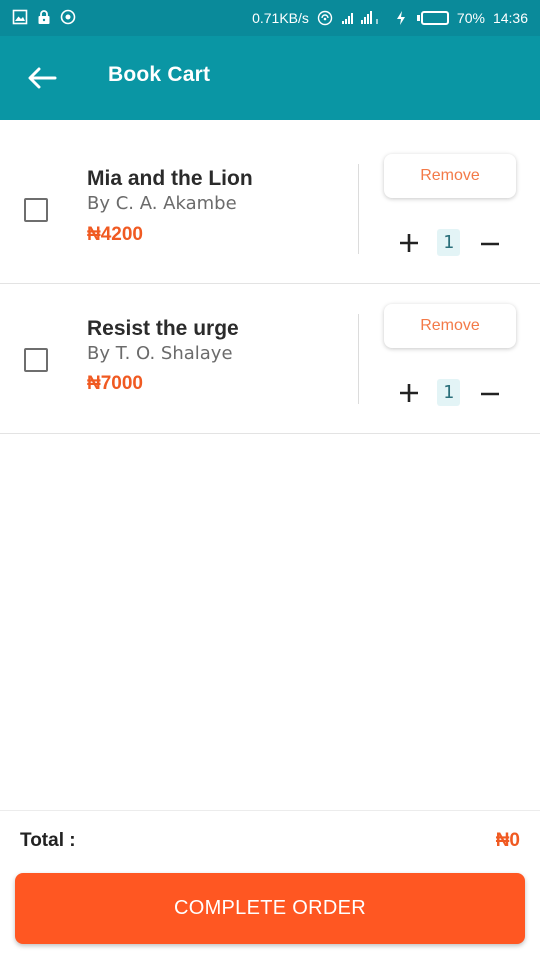 The image size is (540, 960). I want to click on battery-icon, so click(432, 18).